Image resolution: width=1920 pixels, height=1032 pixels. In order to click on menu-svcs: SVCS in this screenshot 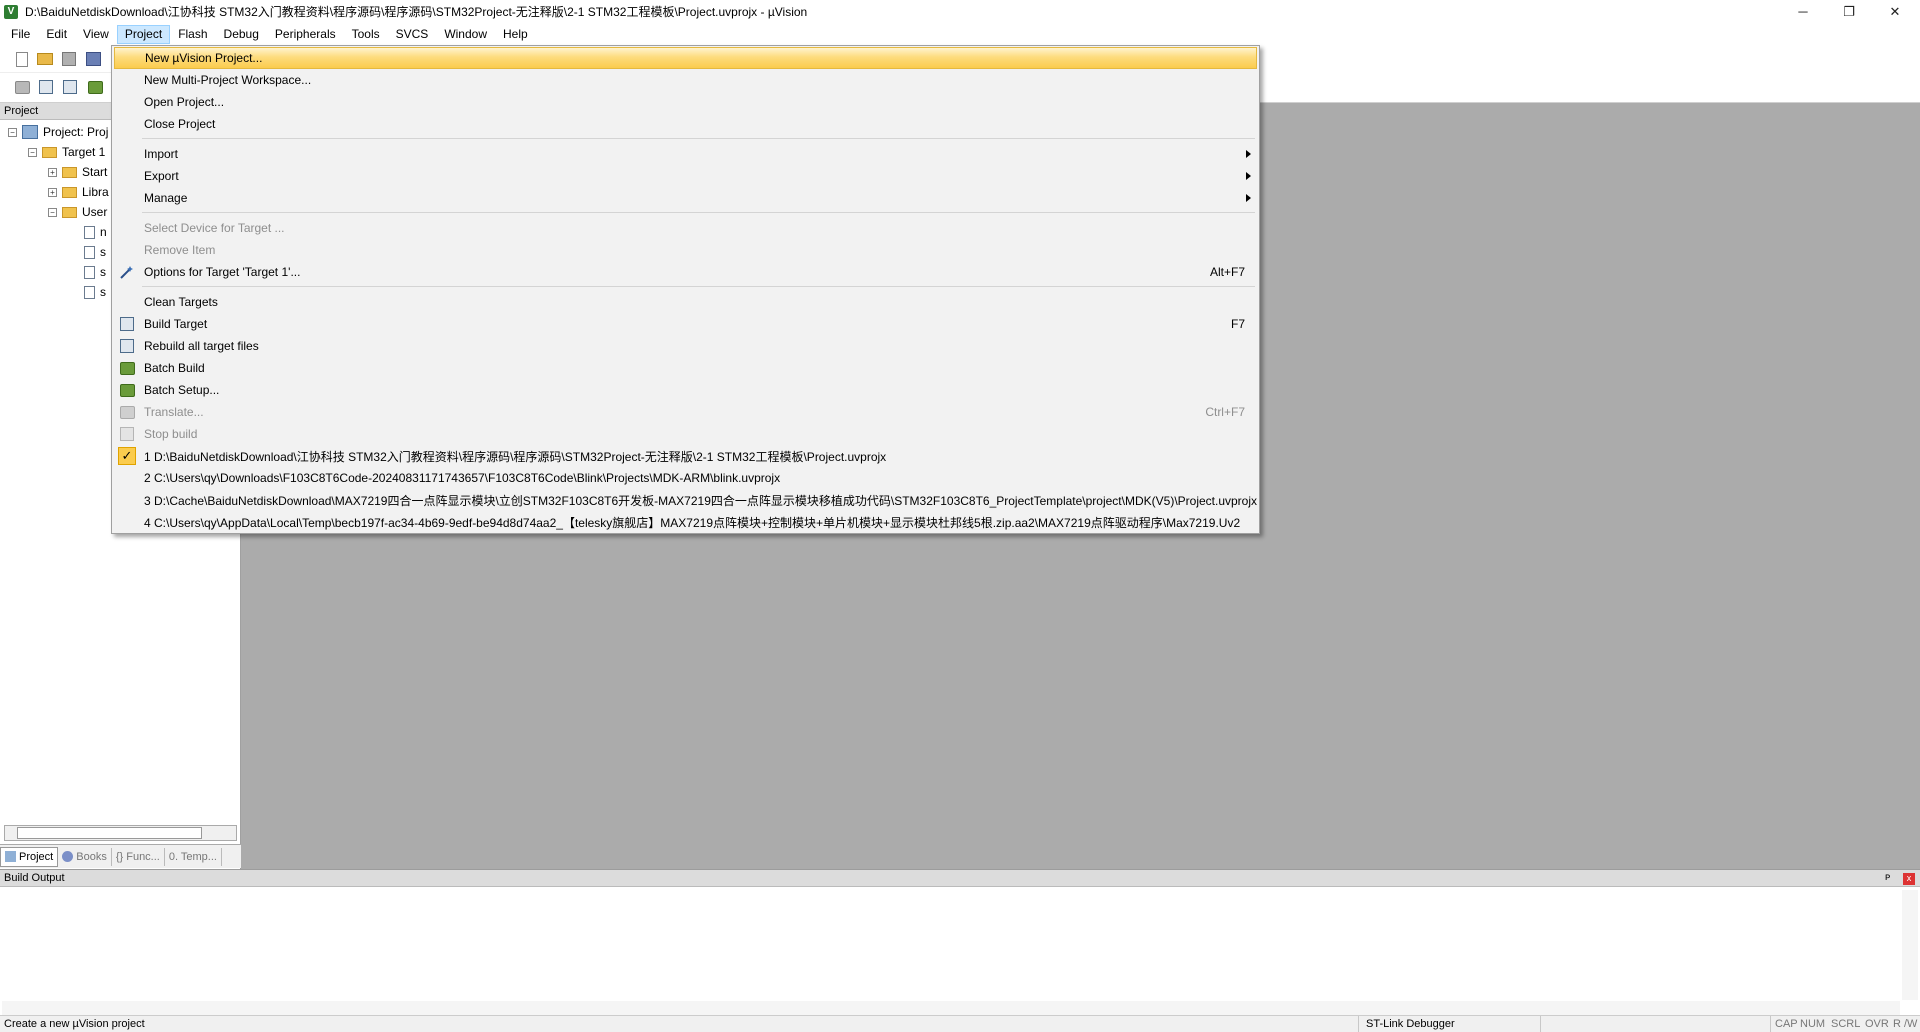, I will do `click(412, 34)`.